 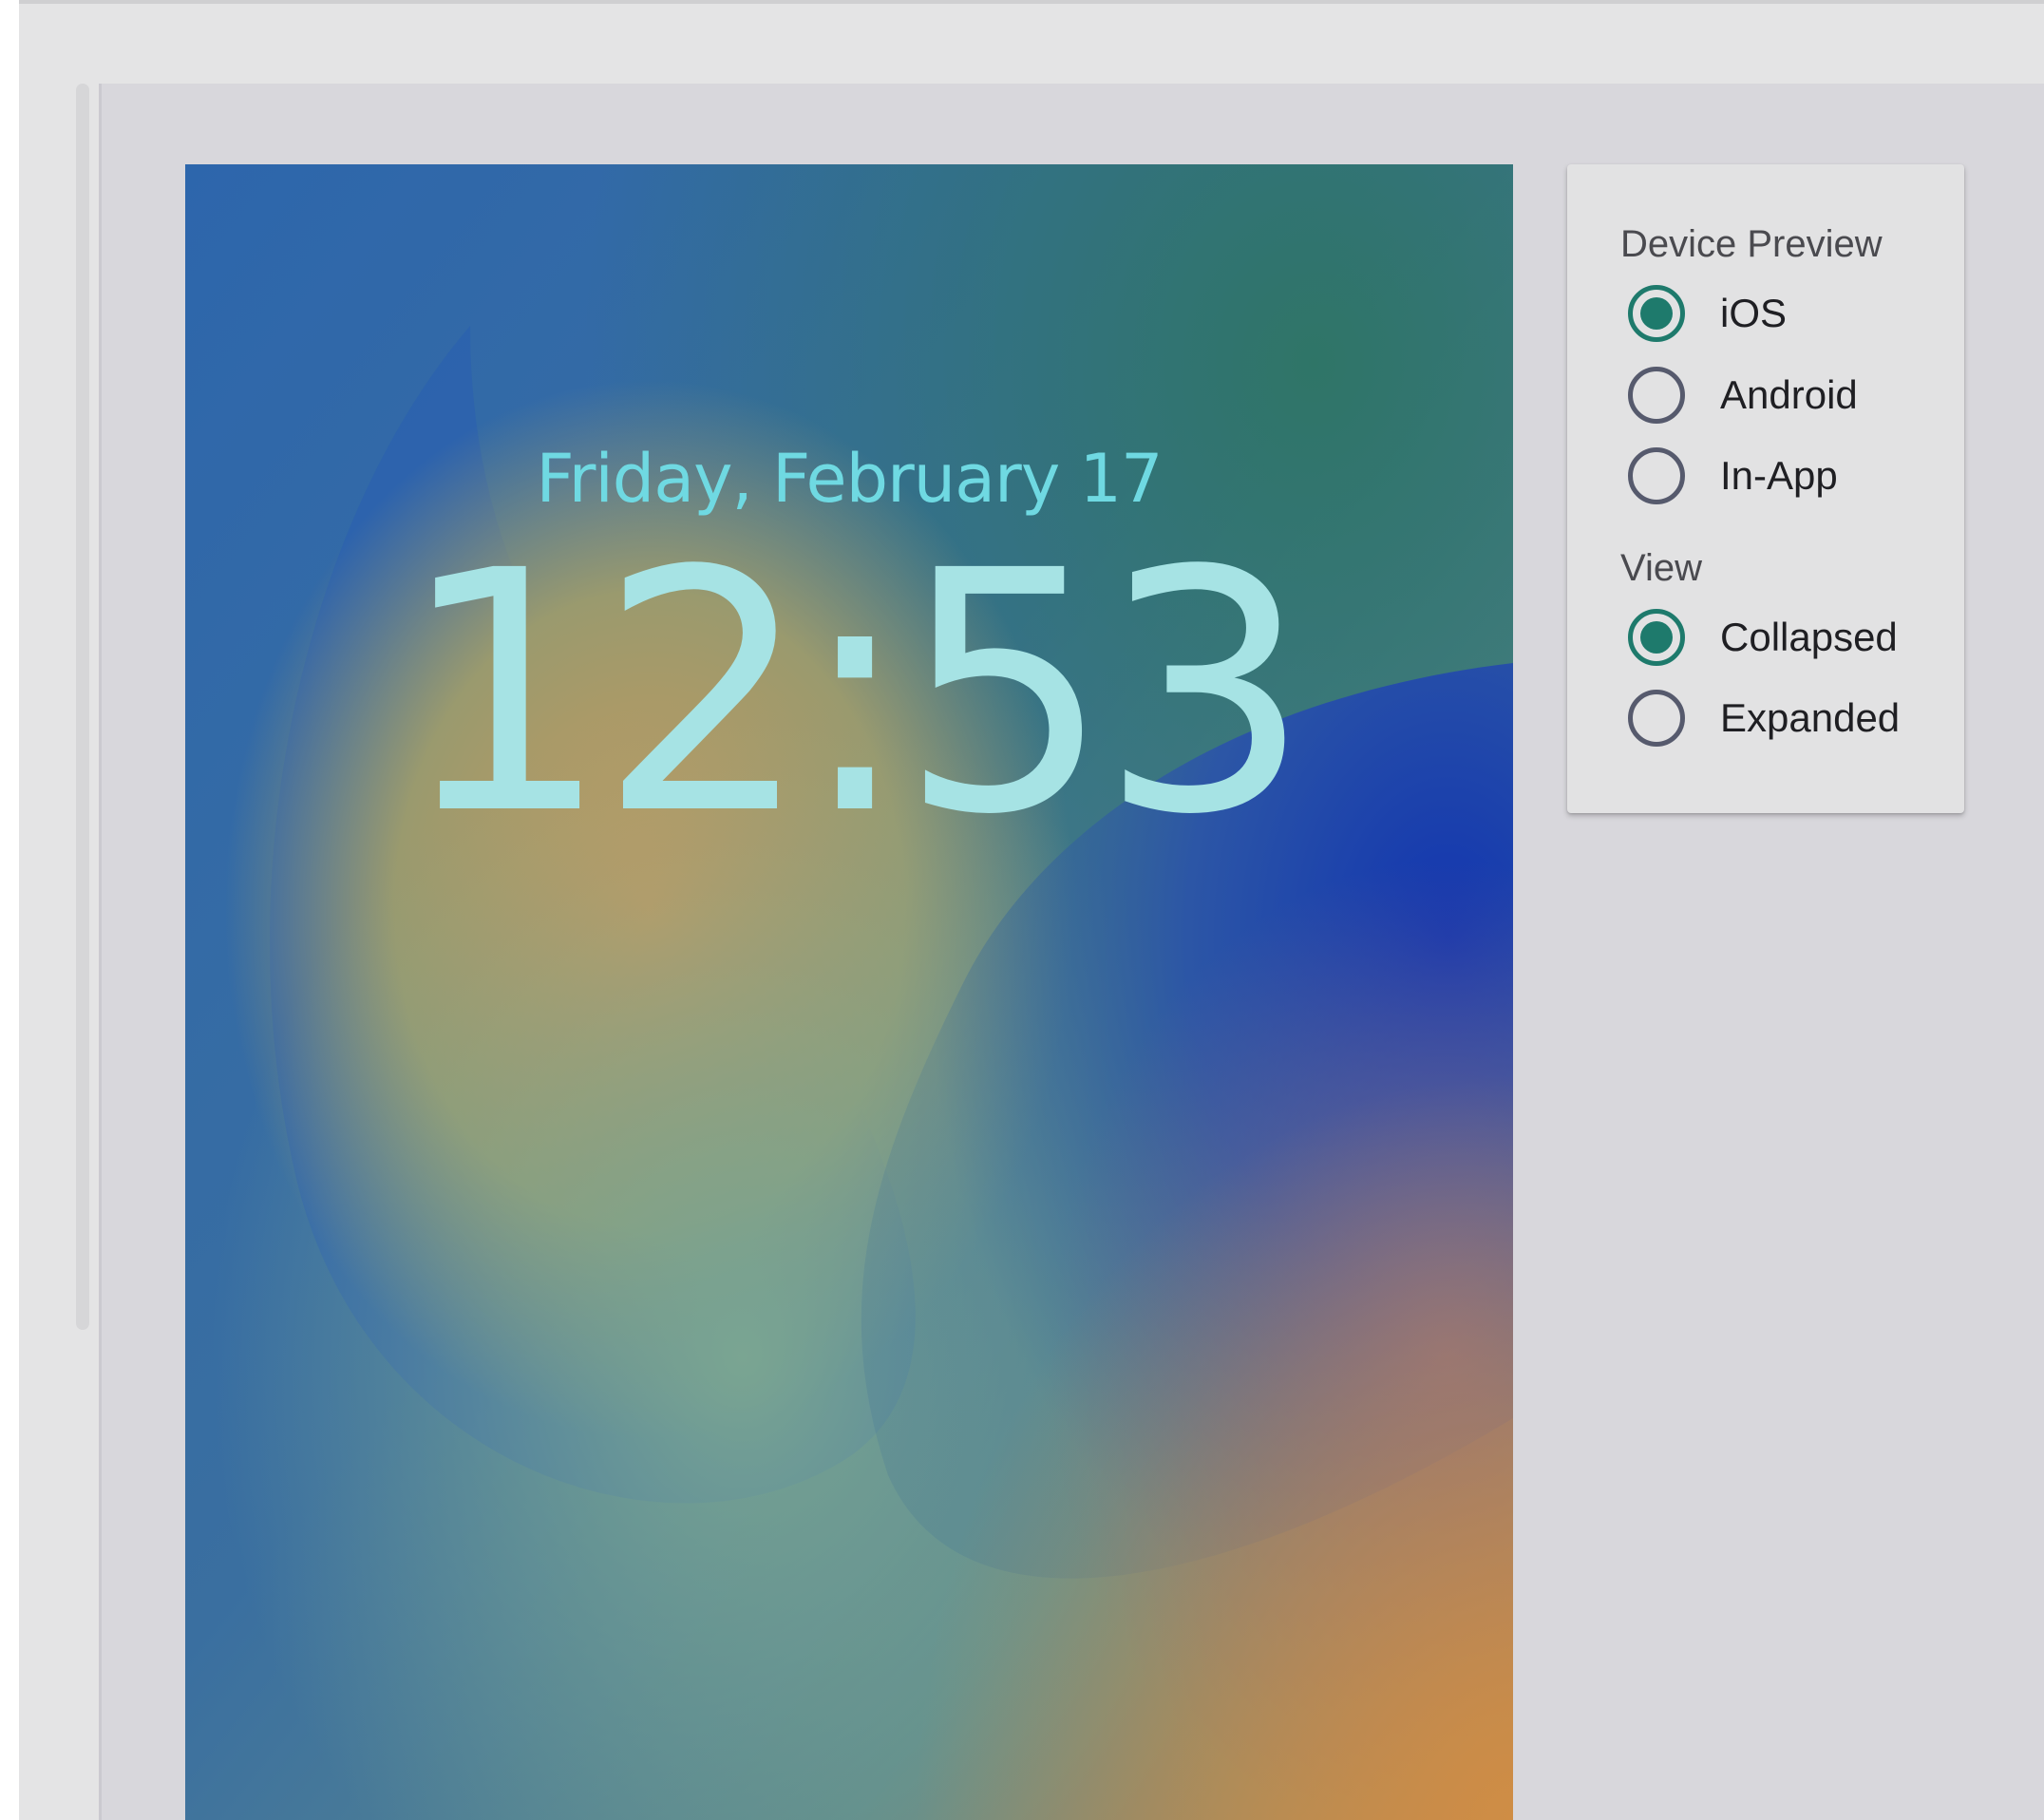 What do you see at coordinates (1656, 313) in the screenshot?
I see `radio-ios-indicator` at bounding box center [1656, 313].